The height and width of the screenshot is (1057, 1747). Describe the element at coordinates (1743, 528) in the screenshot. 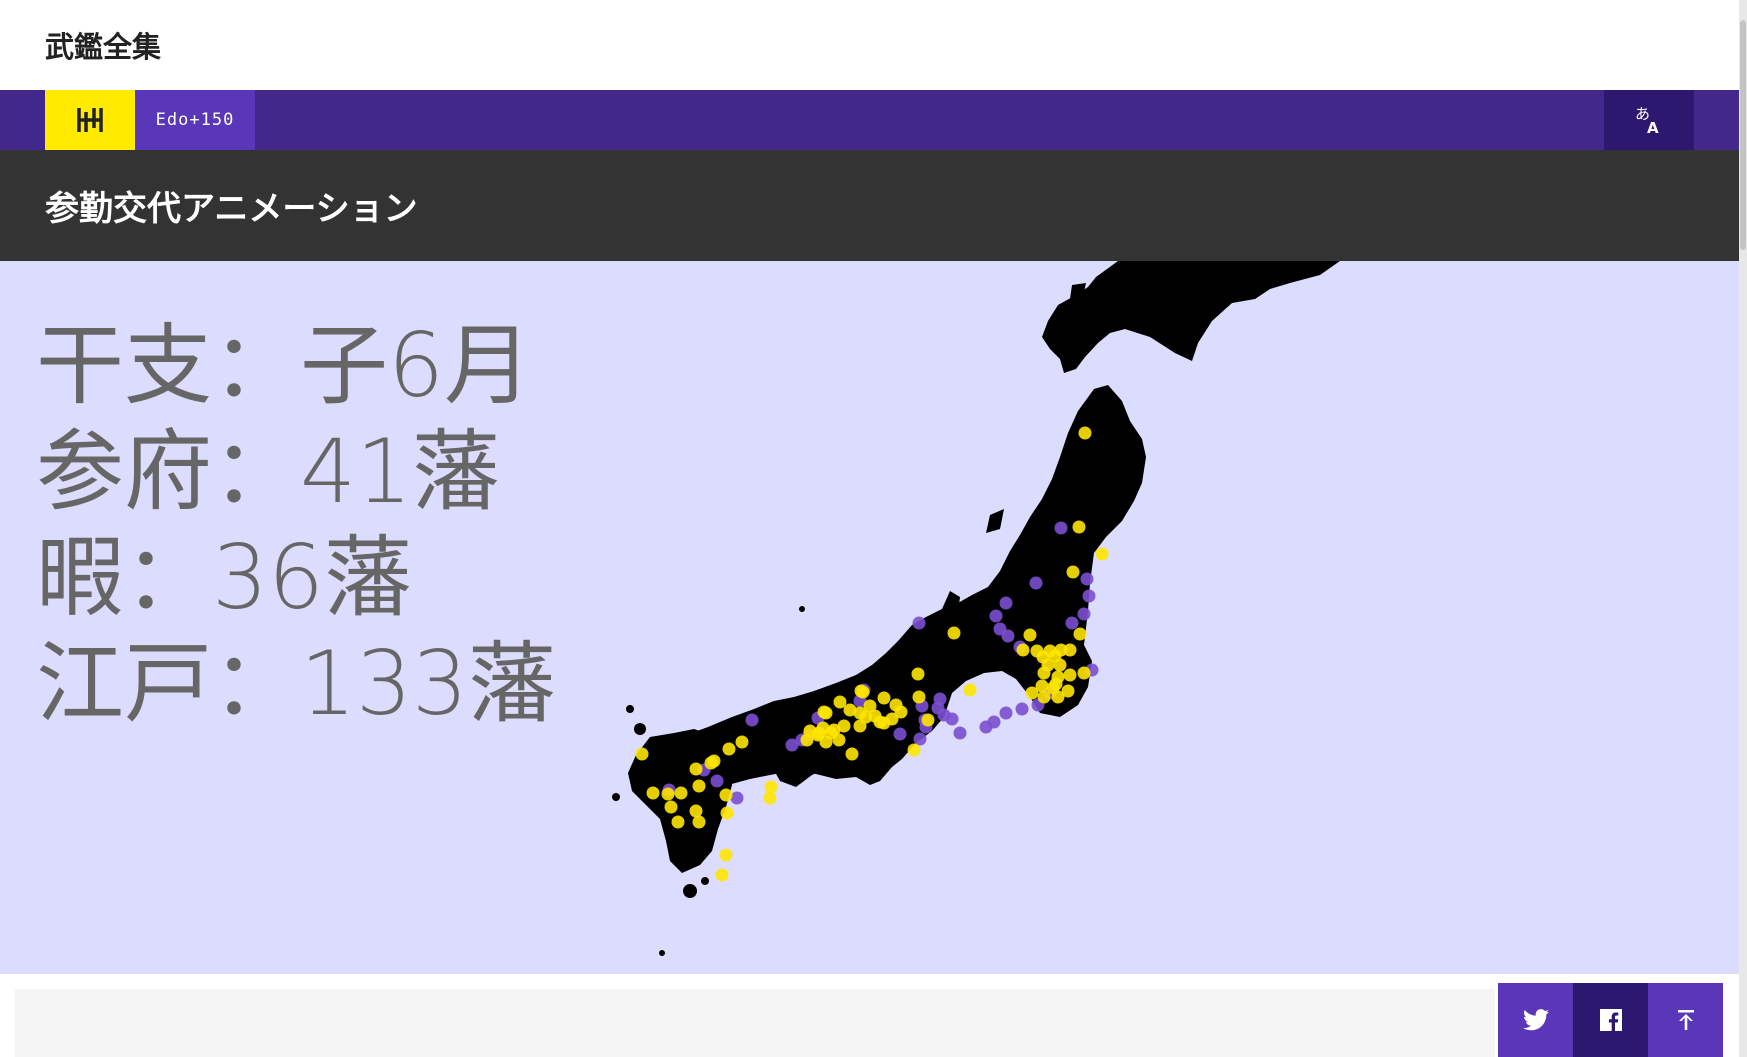

I see `page-scrollbar` at that location.